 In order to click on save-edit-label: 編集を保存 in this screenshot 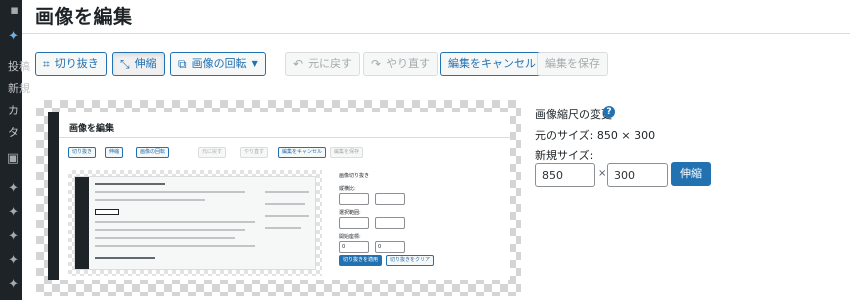, I will do `click(572, 63)`.